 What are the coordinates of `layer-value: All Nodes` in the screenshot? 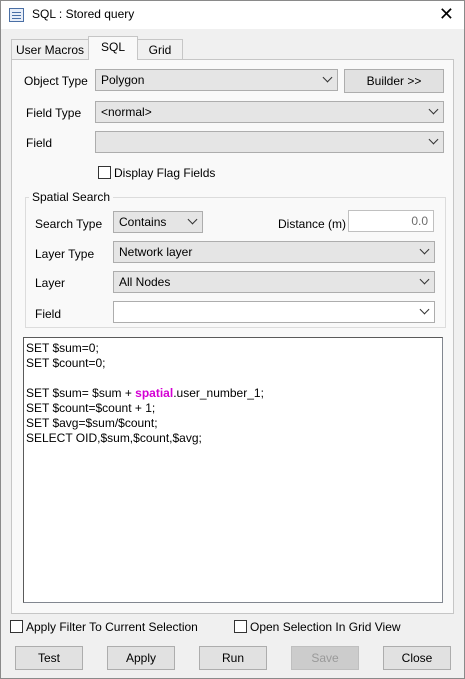 It's located at (145, 282).